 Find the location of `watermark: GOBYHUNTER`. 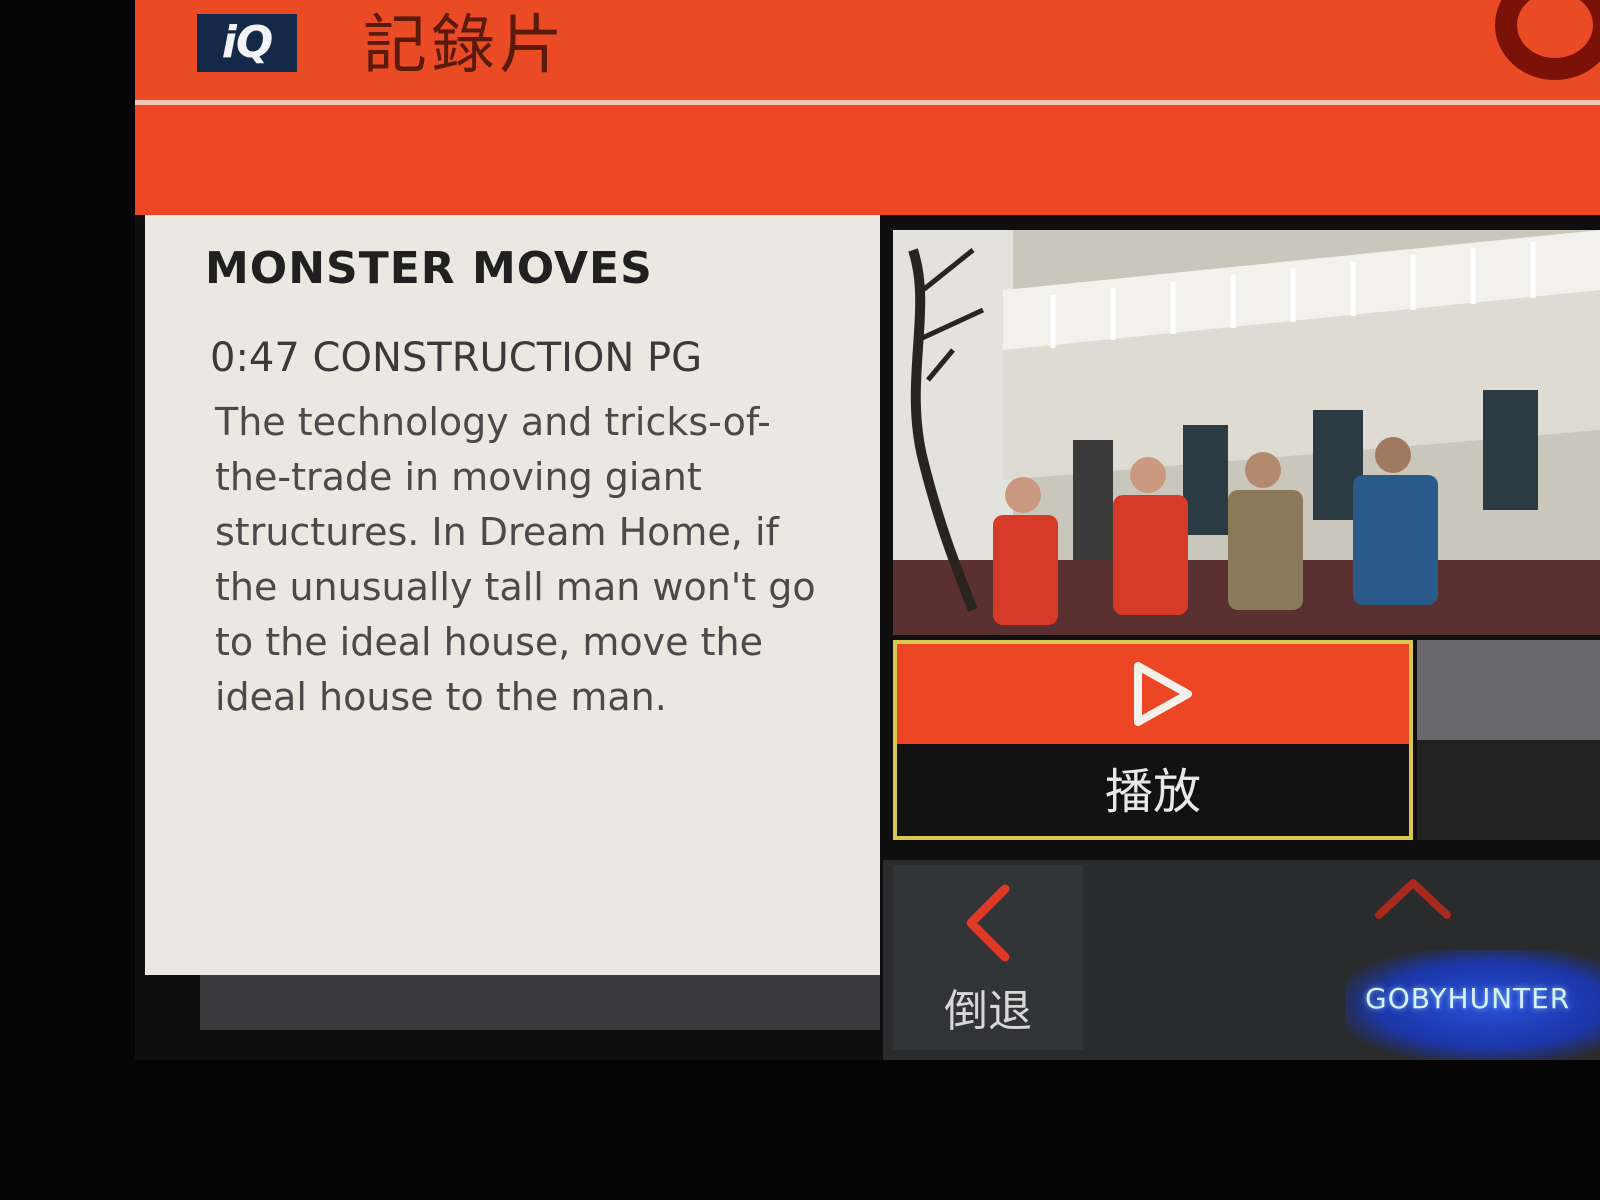

watermark: GOBYHUNTER is located at coordinates (1472, 1005).